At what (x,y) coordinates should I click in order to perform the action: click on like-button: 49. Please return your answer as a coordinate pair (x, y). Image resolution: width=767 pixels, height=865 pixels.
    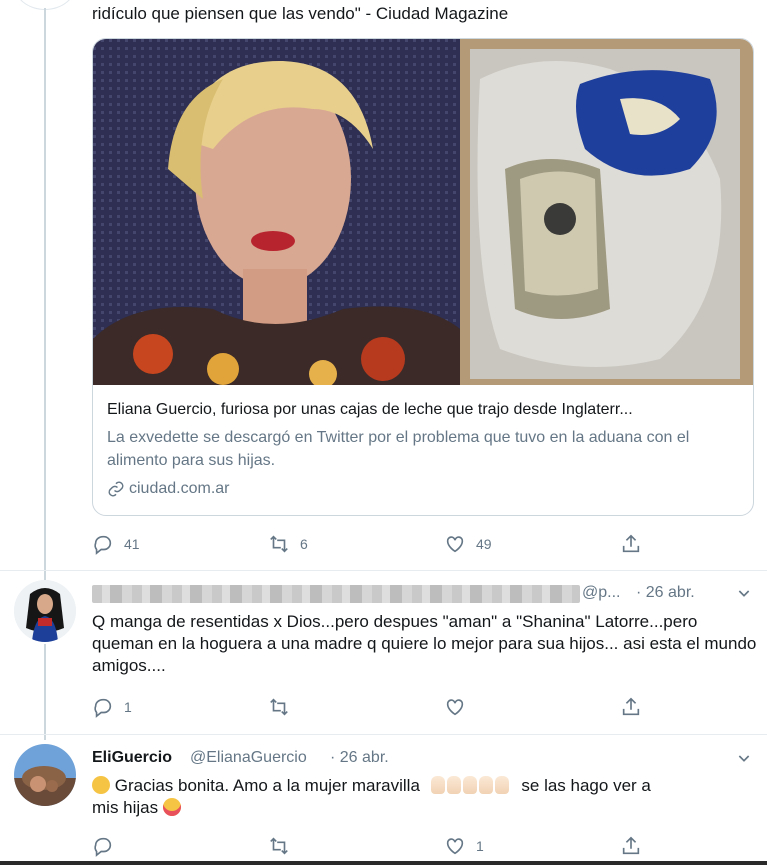
    Looking at the image, I should click on (468, 544).